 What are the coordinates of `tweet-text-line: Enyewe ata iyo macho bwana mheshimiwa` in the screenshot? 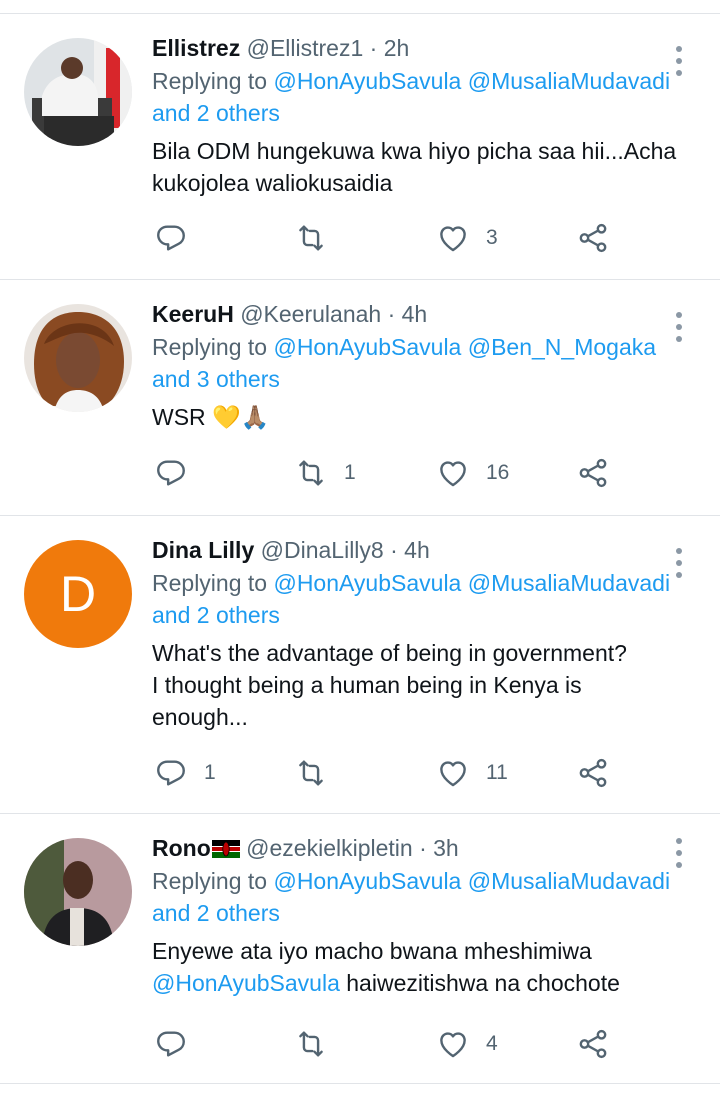 It's located at (372, 951).